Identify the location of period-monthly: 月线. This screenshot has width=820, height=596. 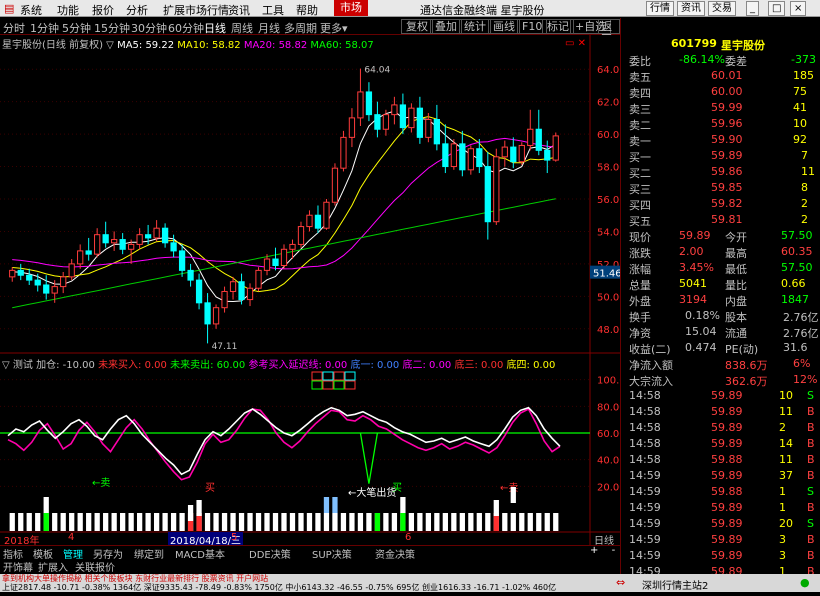
(269, 28).